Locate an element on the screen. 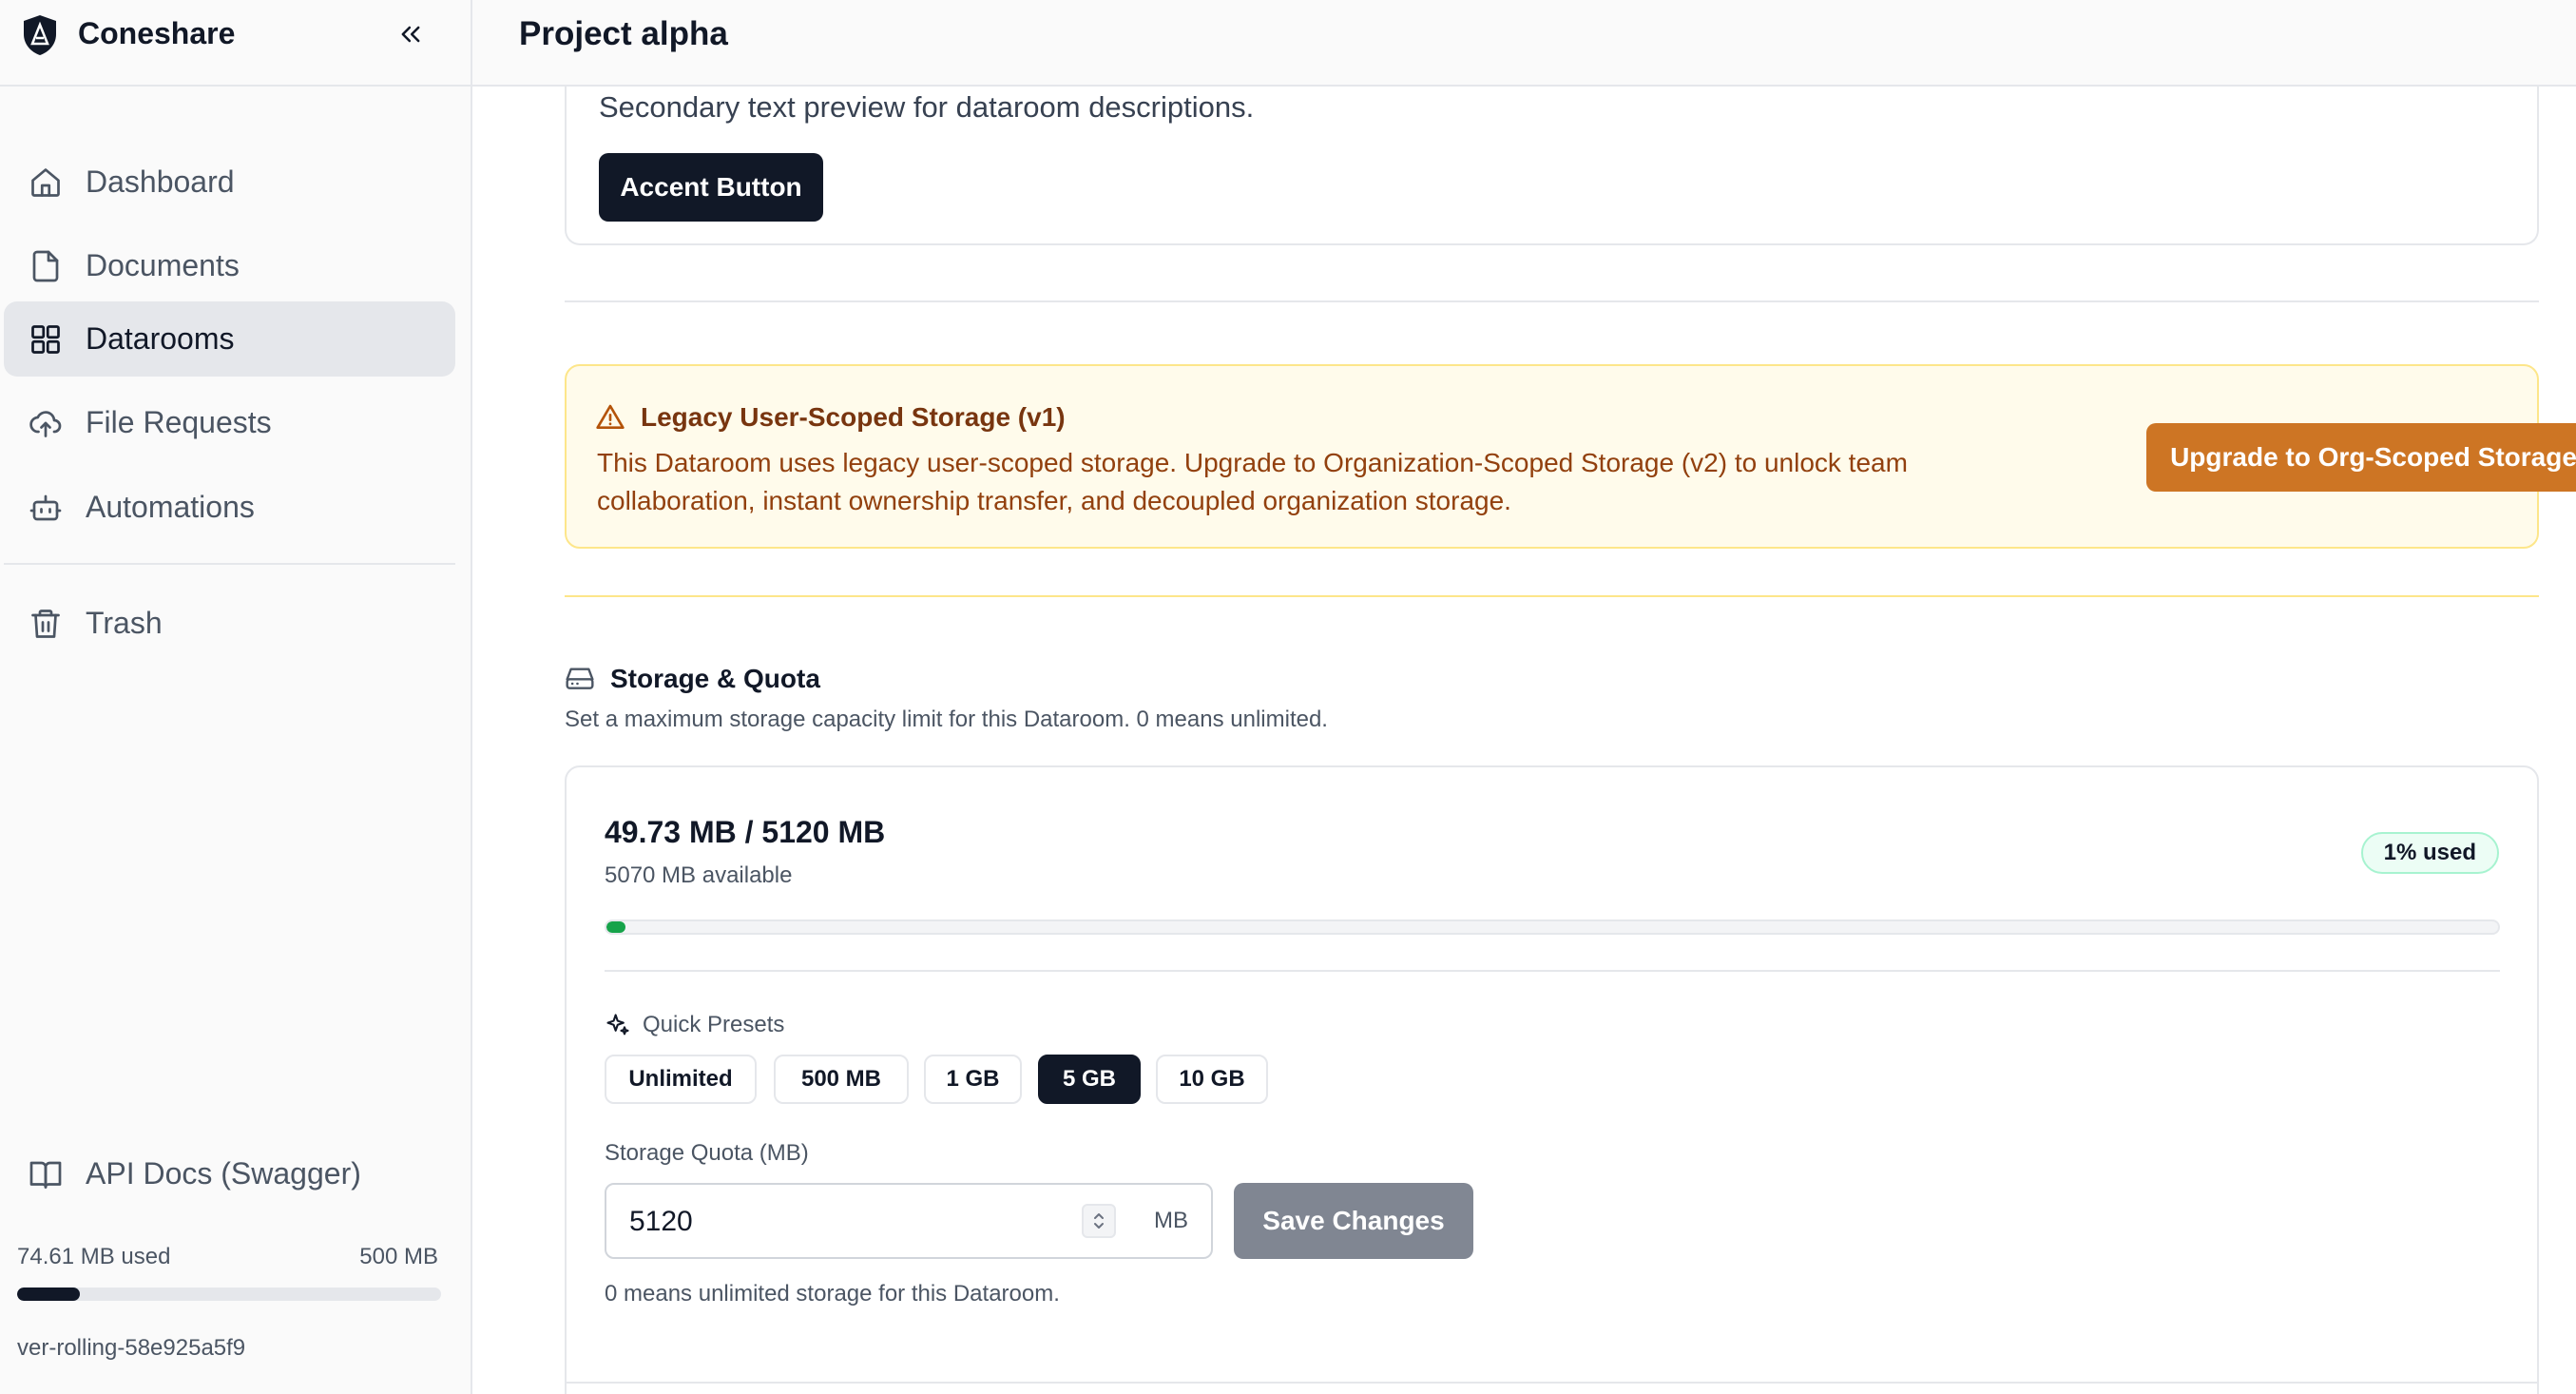  sidebar-item-label: Documents is located at coordinates (163, 265).